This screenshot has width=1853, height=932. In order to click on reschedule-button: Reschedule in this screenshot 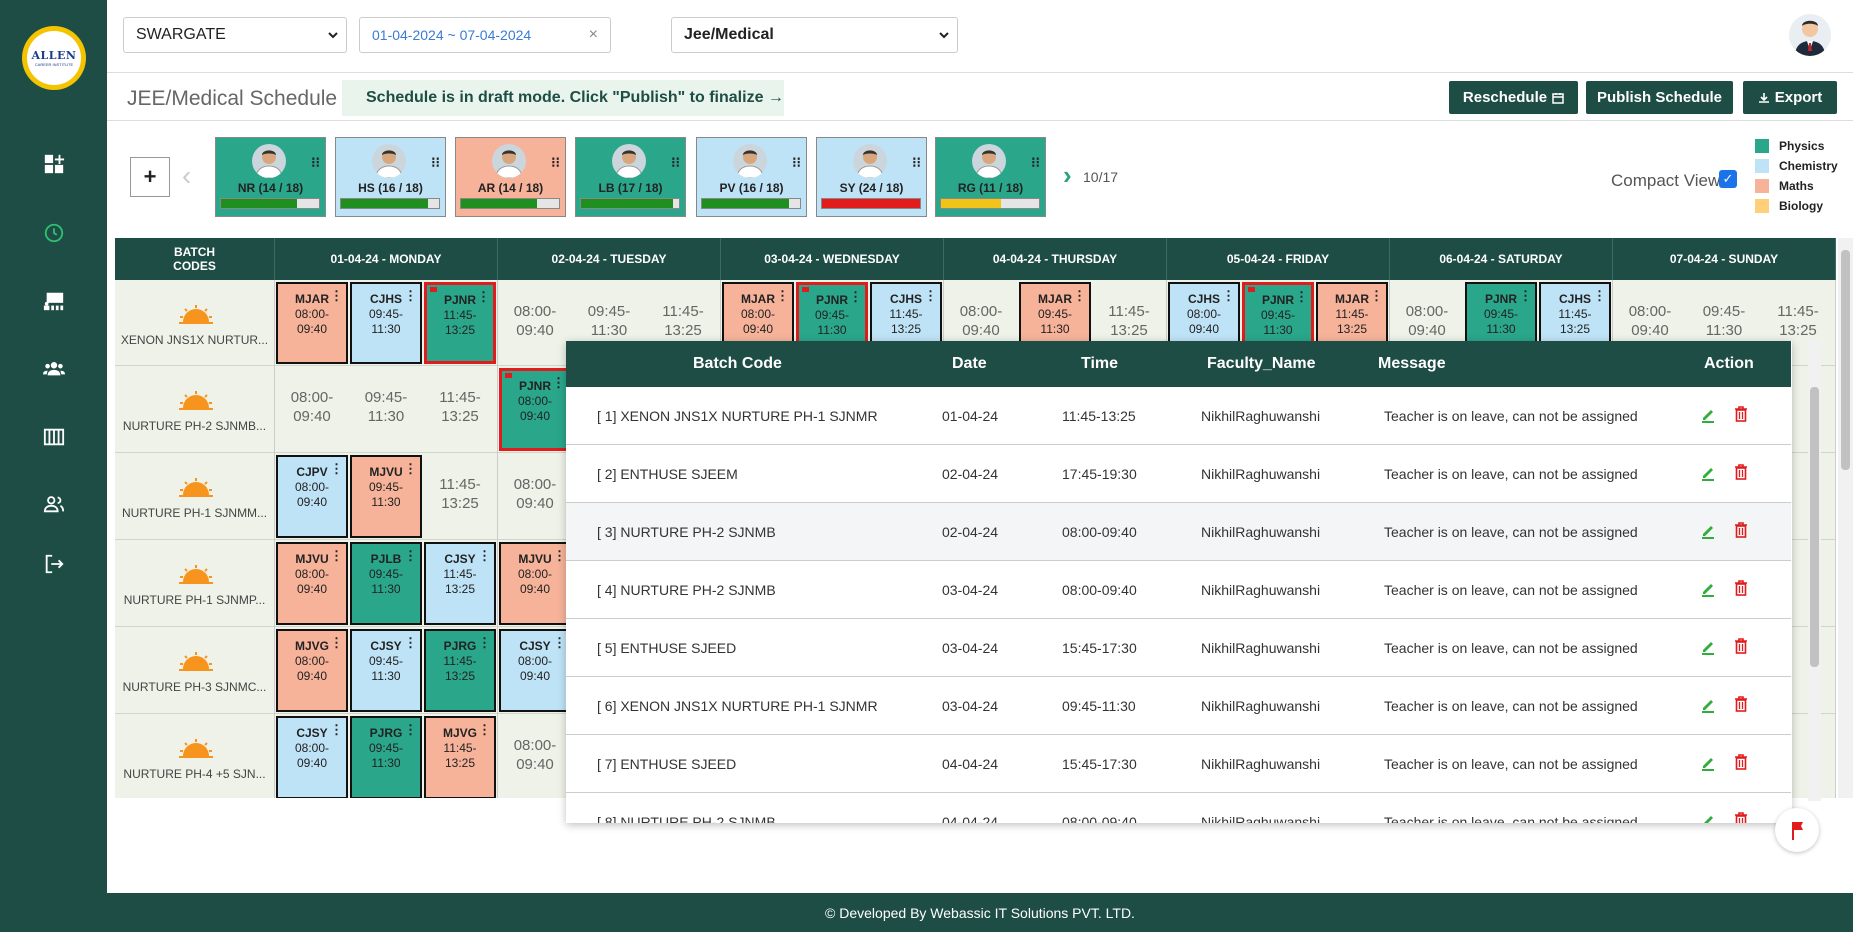, I will do `click(1513, 97)`.